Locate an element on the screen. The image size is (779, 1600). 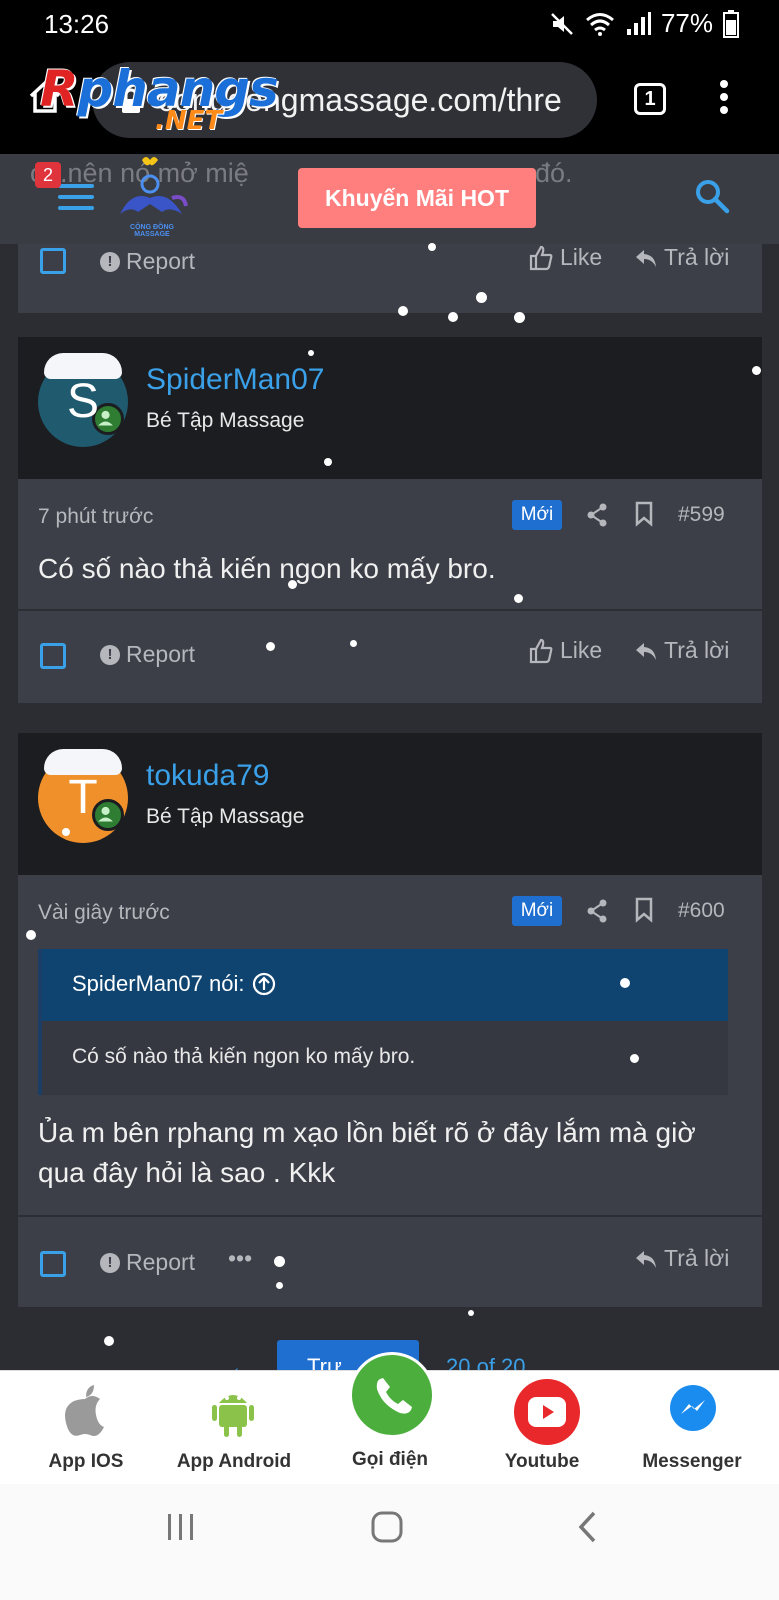
previous-post-actions: ! Report Like Trả lời is located at coordinates (390, 278).